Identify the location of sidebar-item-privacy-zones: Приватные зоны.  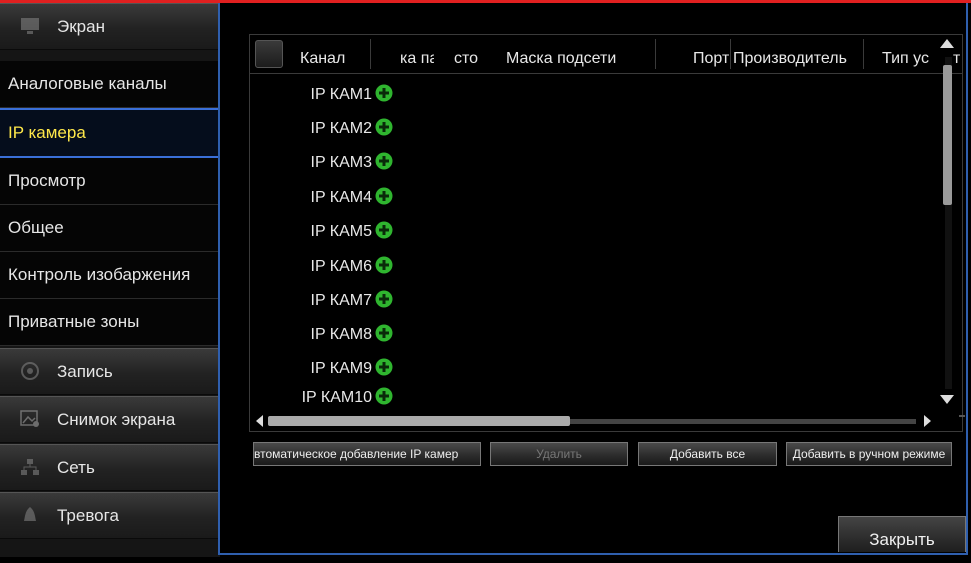
(109, 322).